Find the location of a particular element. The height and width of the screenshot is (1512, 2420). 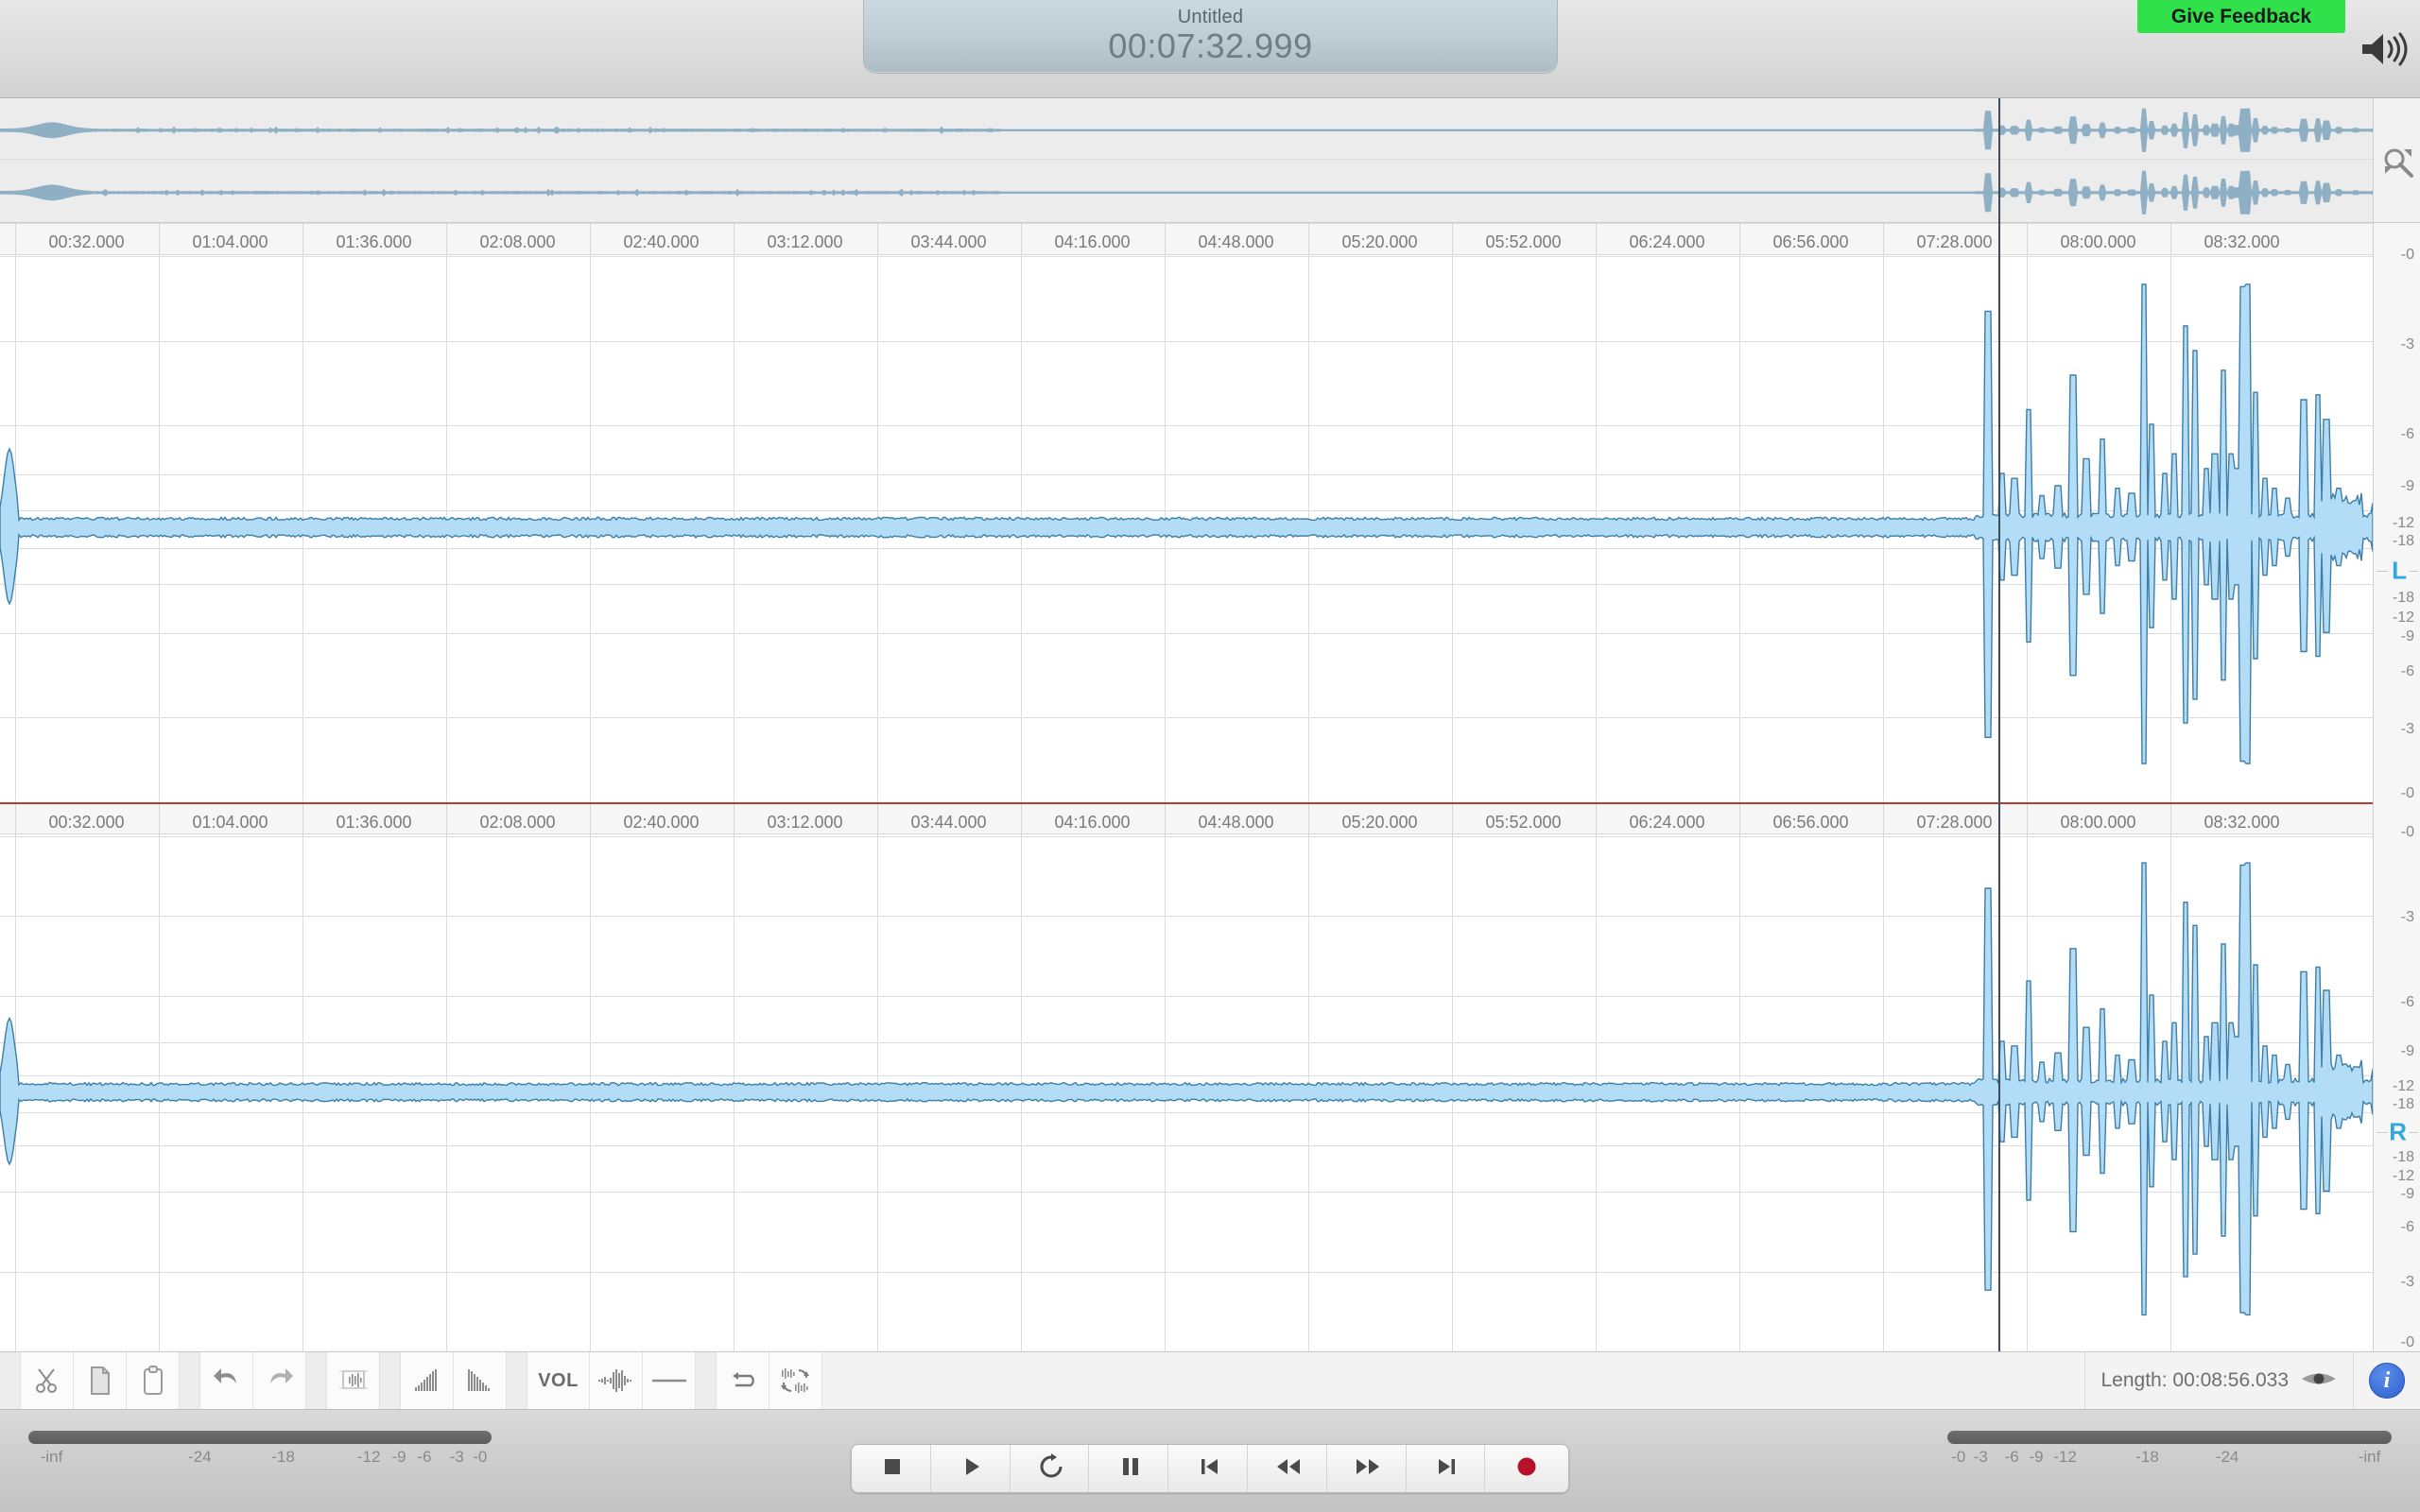

ruler-label: 01:36.000 is located at coordinates (374, 822).